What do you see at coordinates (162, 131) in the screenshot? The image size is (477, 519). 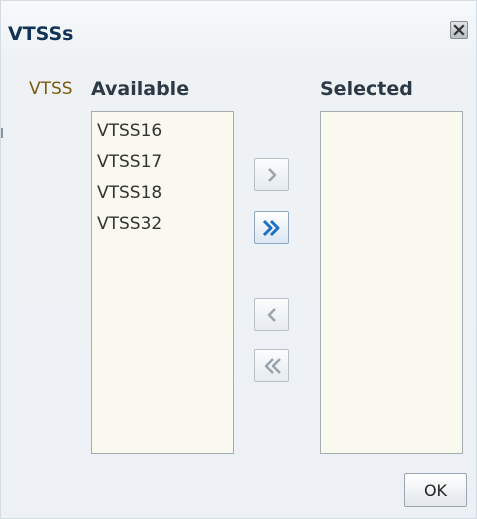 I see `list-item: VTSS16` at bounding box center [162, 131].